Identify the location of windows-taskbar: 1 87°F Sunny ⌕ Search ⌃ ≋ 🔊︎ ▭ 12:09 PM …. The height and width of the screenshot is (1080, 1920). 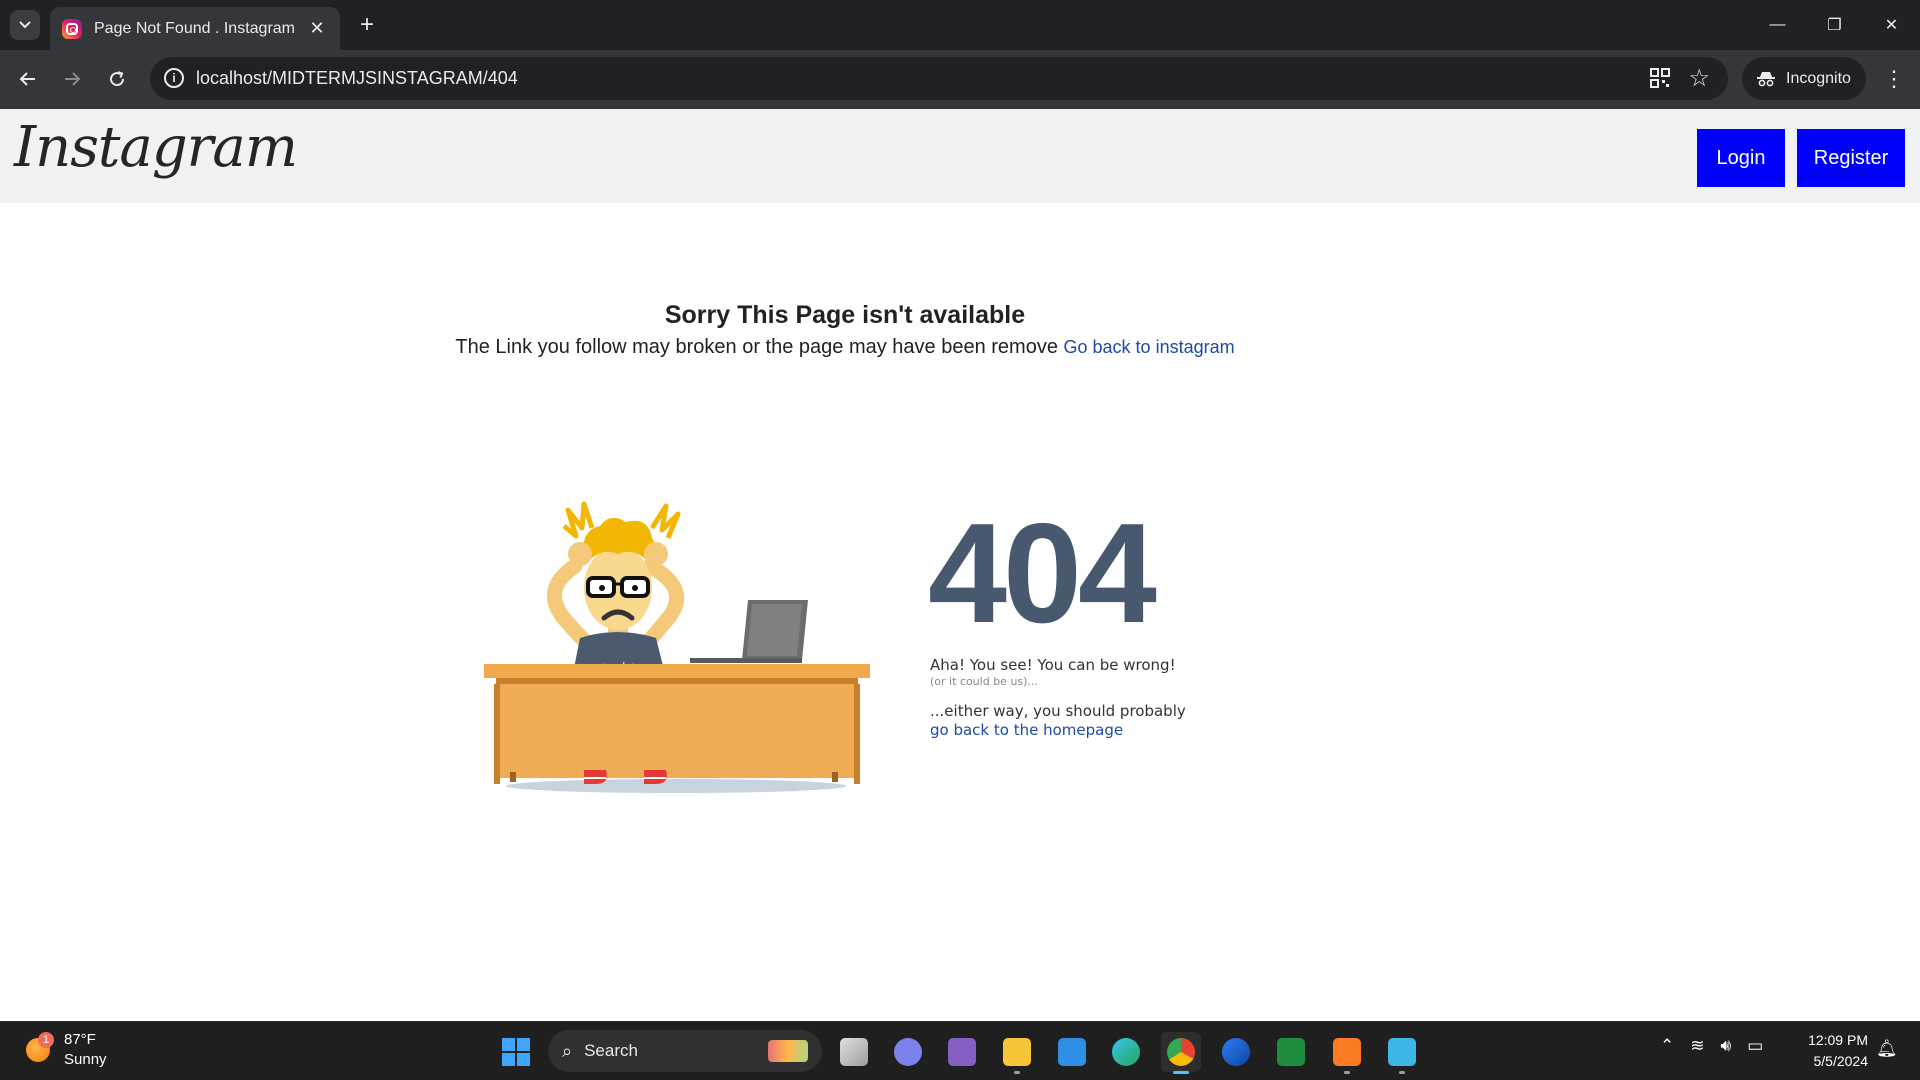
(960, 1050).